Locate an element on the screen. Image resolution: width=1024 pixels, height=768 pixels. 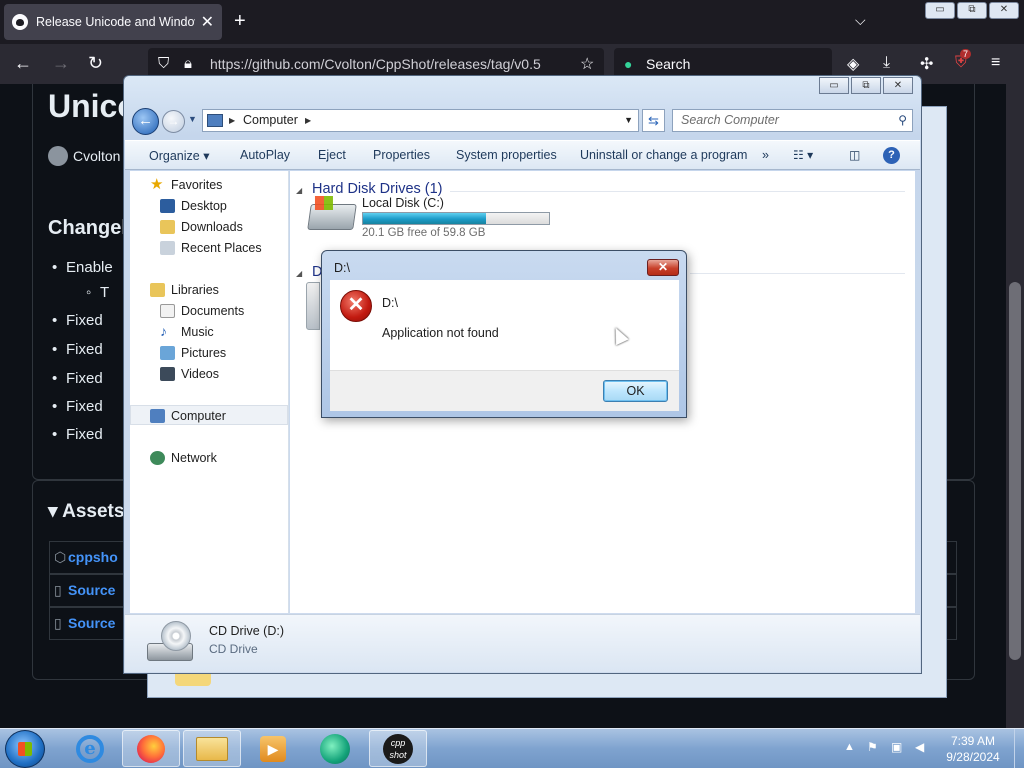
page-scrollbar is located at coordinates (1015, 406).